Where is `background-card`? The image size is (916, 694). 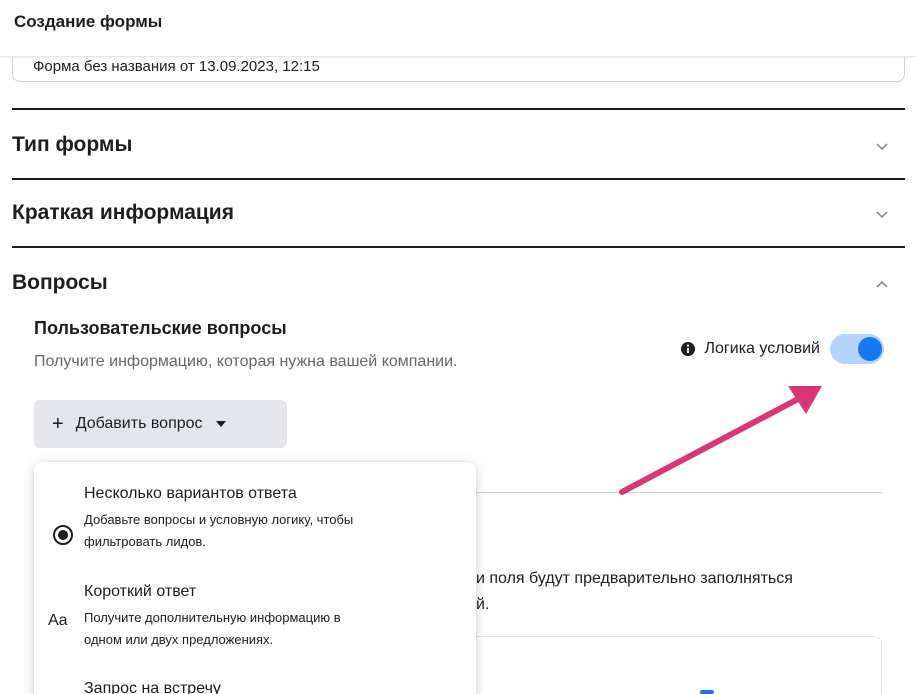 background-card is located at coordinates (674, 665).